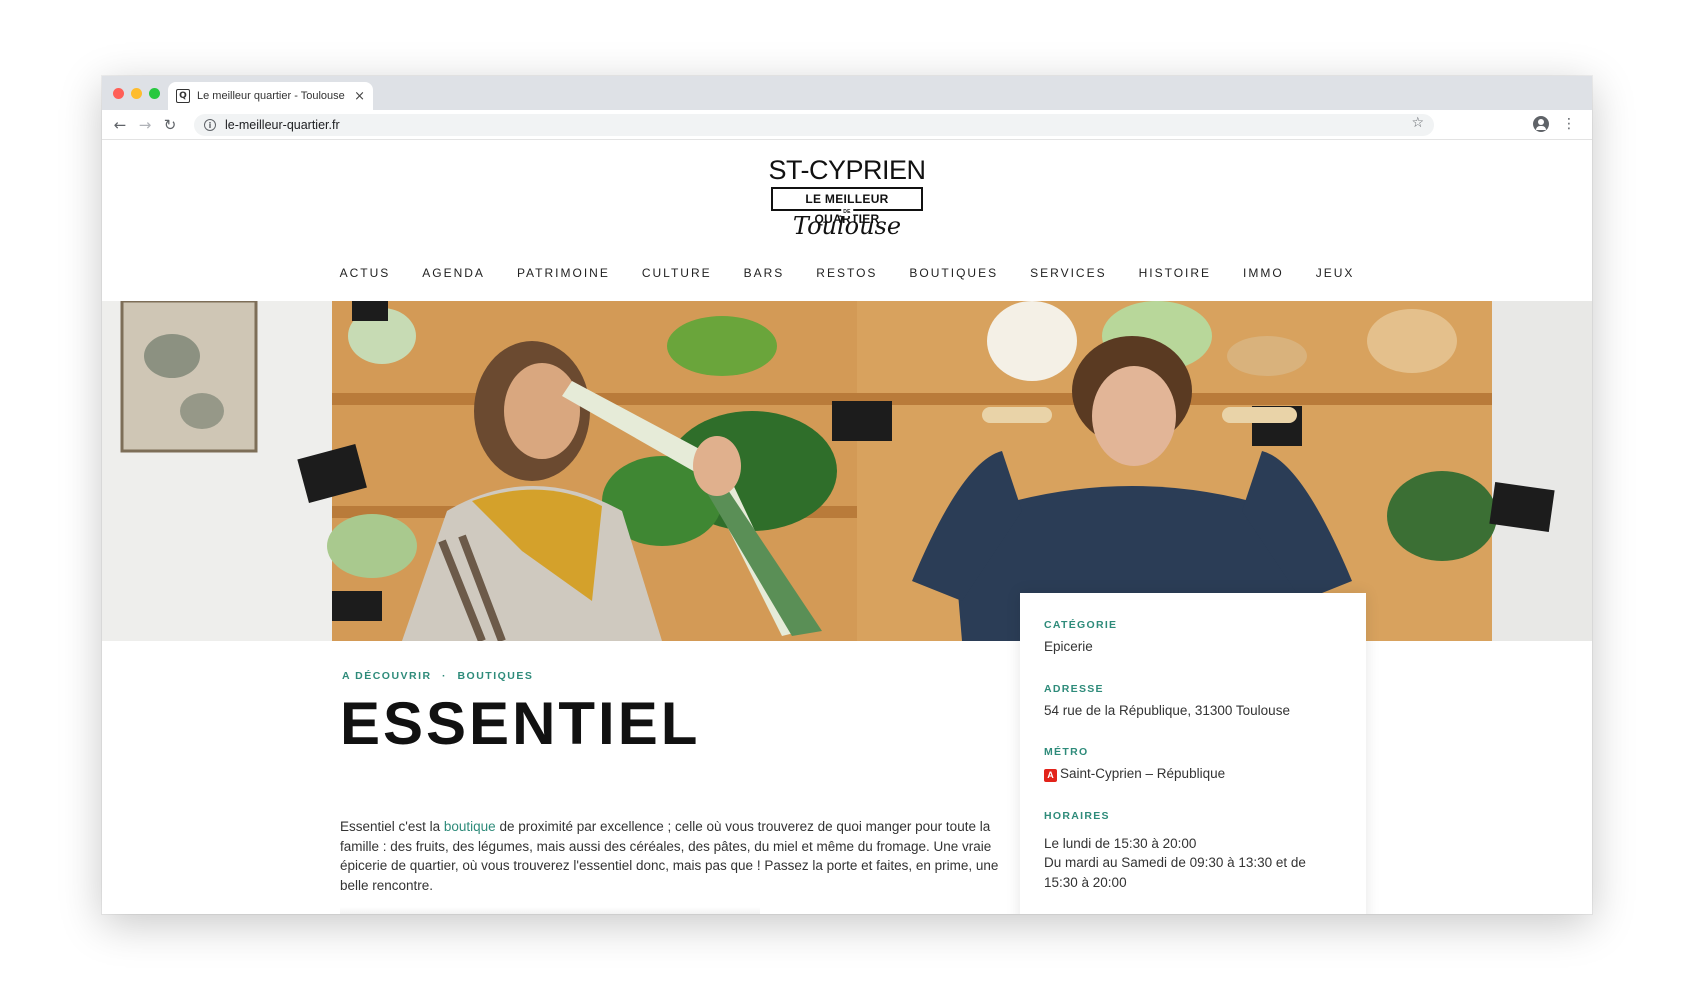 The width and height of the screenshot is (1686, 988). What do you see at coordinates (1175, 273) in the screenshot?
I see `nav-histoire: HISTOIRE` at bounding box center [1175, 273].